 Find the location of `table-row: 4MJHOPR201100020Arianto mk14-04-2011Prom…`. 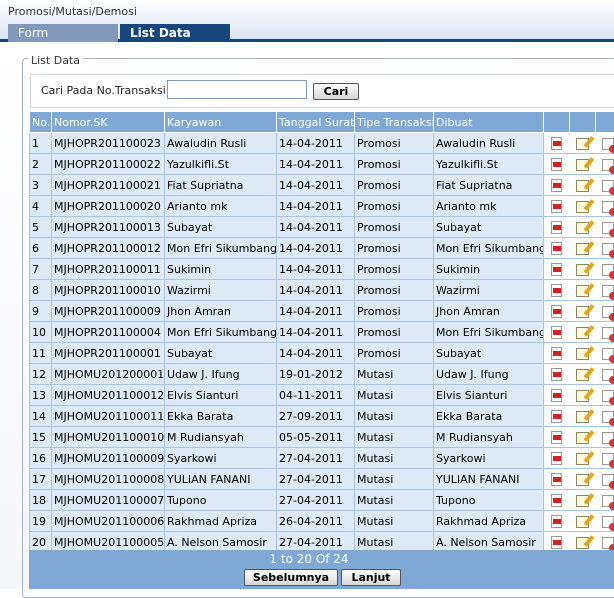

table-row: 4MJHOPR201100020Arianto mk14-04-2011Prom… is located at coordinates (322, 206).